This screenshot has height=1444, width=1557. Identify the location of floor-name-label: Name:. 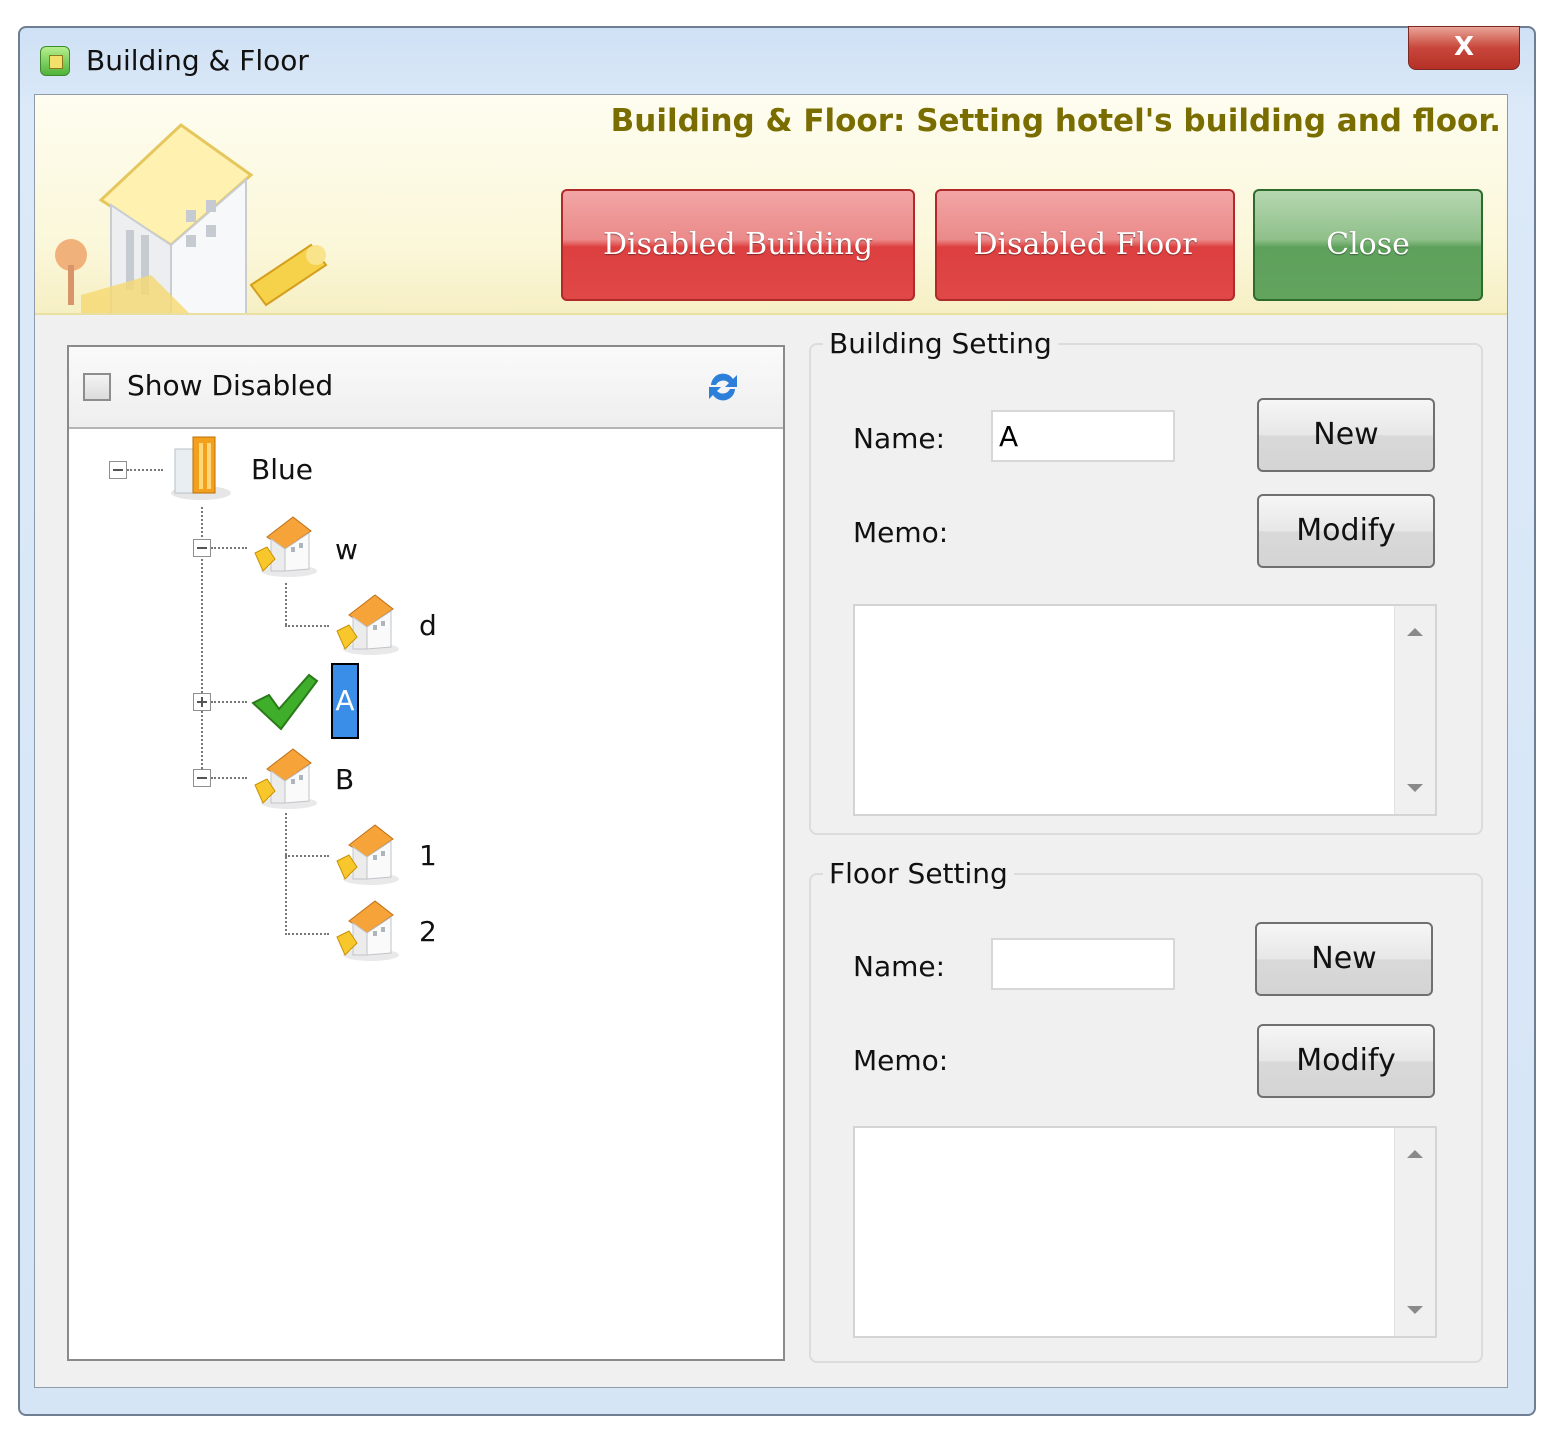
(899, 966).